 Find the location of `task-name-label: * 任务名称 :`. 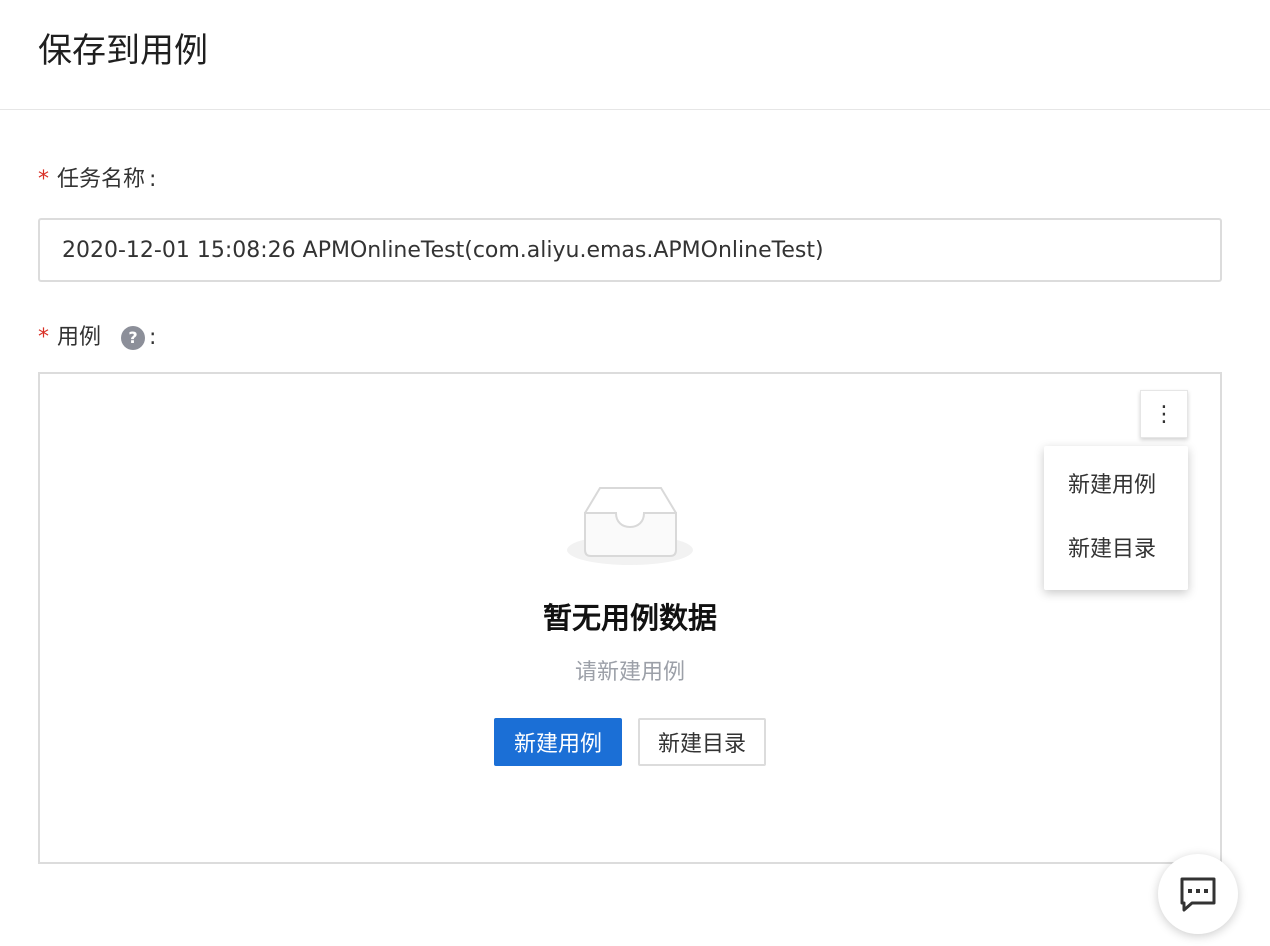

task-name-label: * 任务名称 : is located at coordinates (97, 180).